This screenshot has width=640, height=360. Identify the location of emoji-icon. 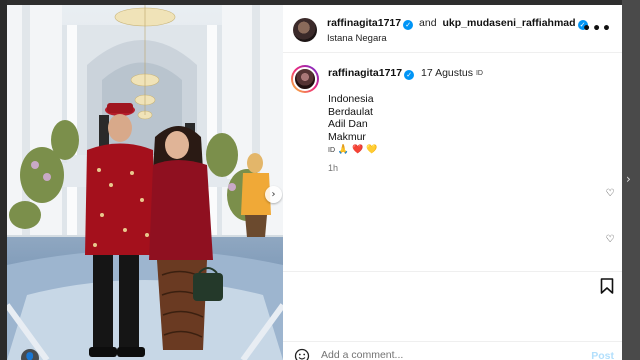
(302, 354).